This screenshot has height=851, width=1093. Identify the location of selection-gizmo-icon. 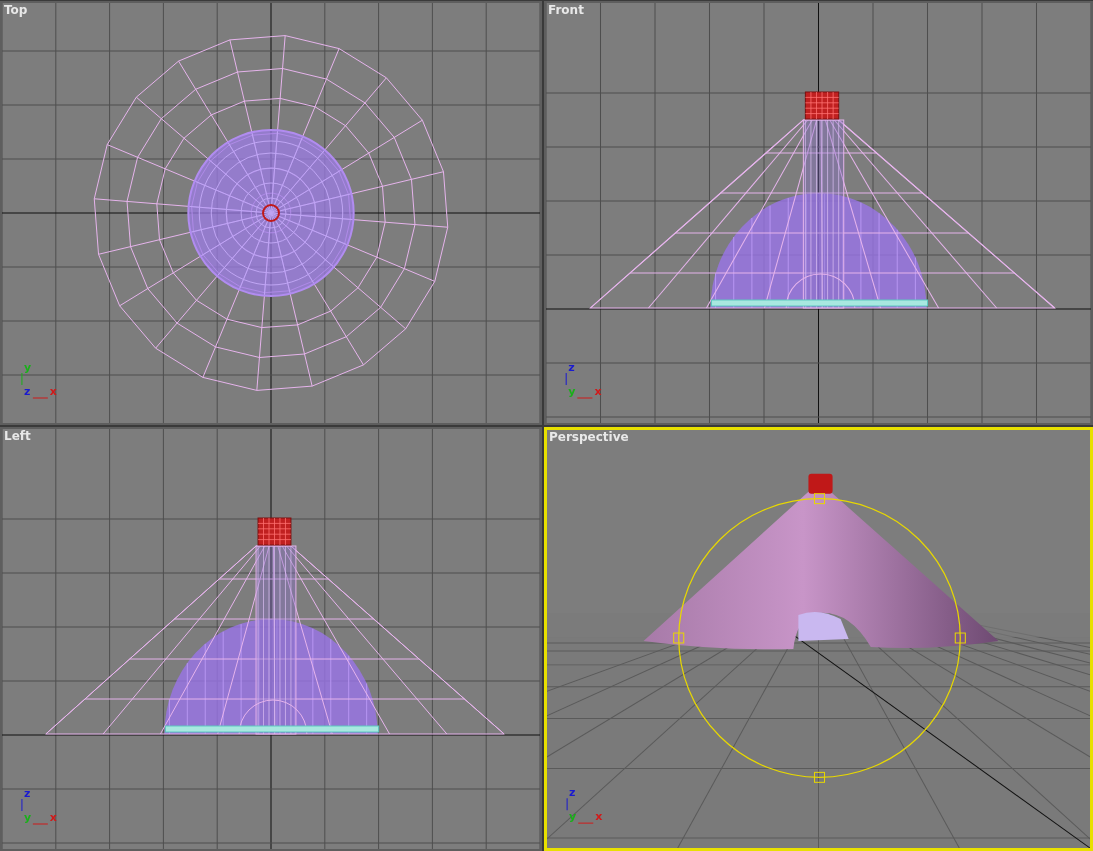
(819, 638).